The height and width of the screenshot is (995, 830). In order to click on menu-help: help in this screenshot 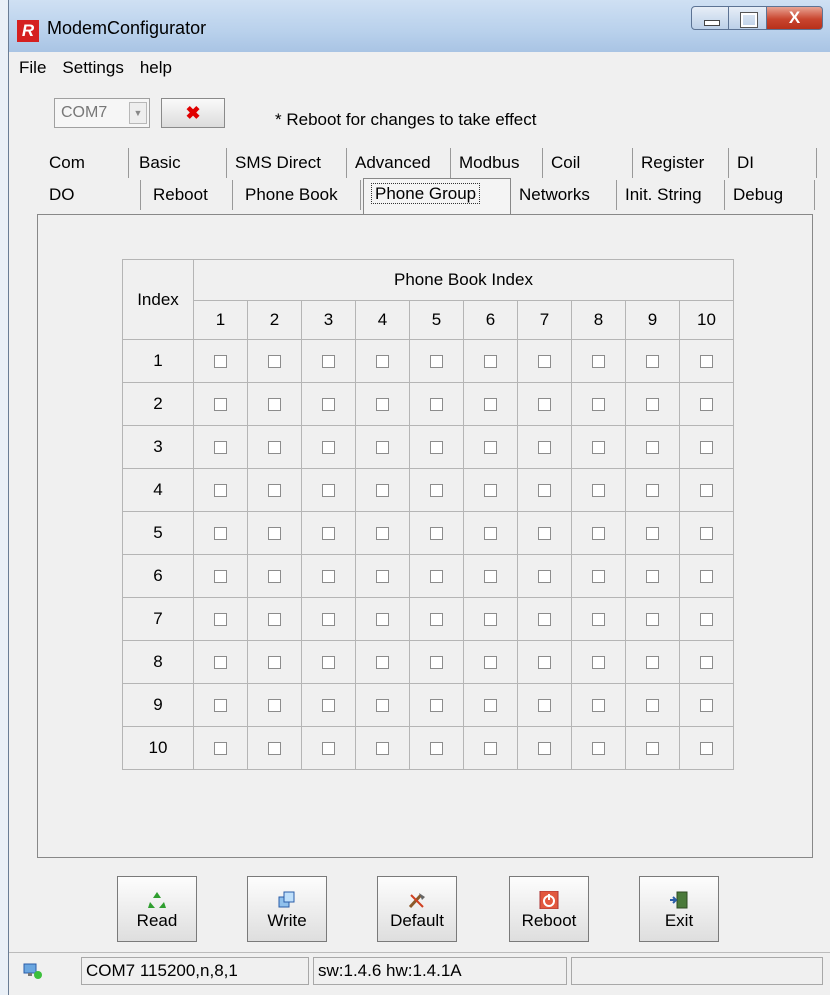, I will do `click(156, 68)`.